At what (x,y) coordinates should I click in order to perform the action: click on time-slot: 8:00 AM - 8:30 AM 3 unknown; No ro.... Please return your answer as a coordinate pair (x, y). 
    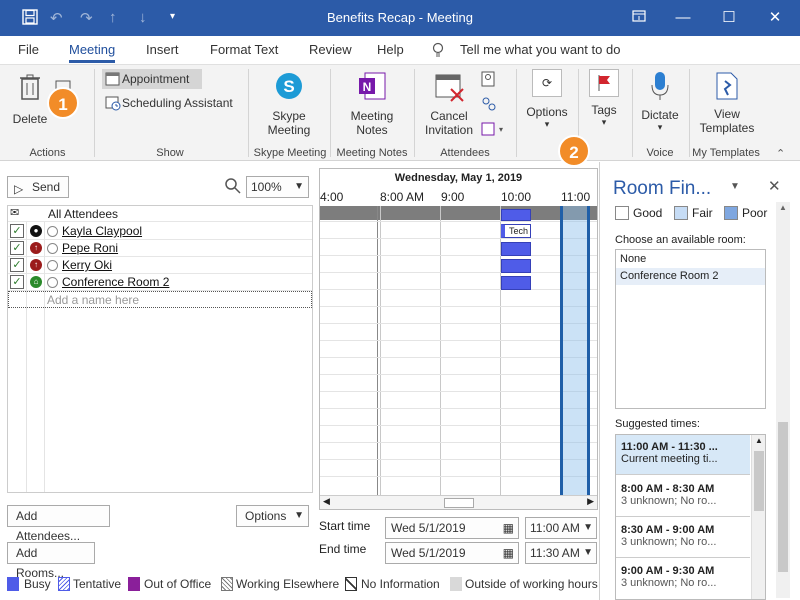
    Looking at the image, I should click on (683, 497).